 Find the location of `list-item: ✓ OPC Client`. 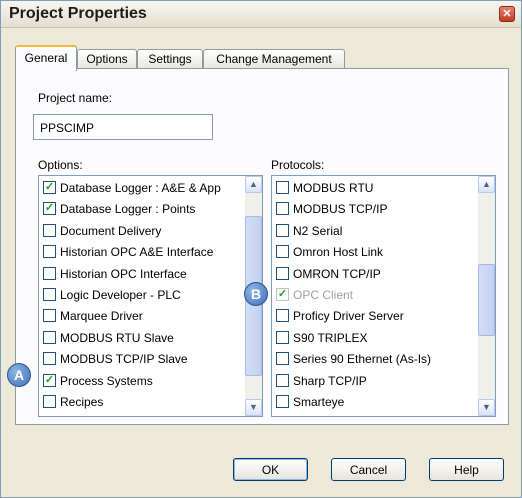

list-item: ✓ OPC Client is located at coordinates (376, 295).